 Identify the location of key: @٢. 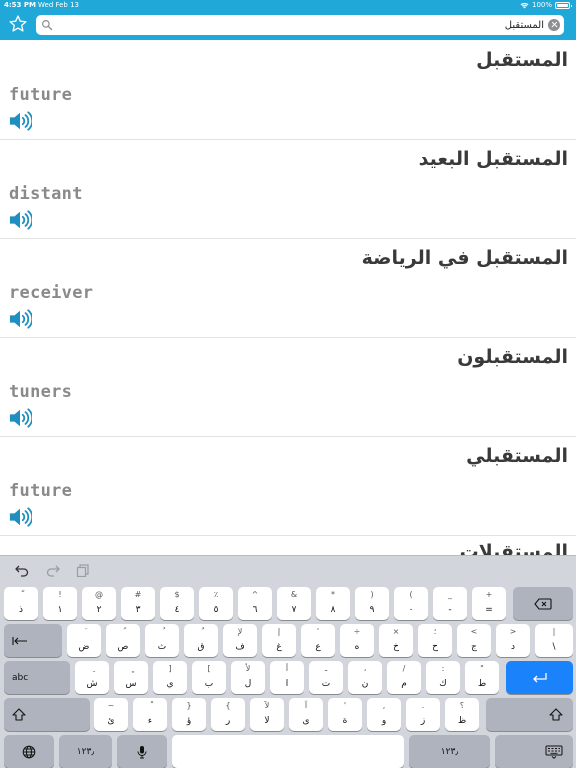
(99, 603).